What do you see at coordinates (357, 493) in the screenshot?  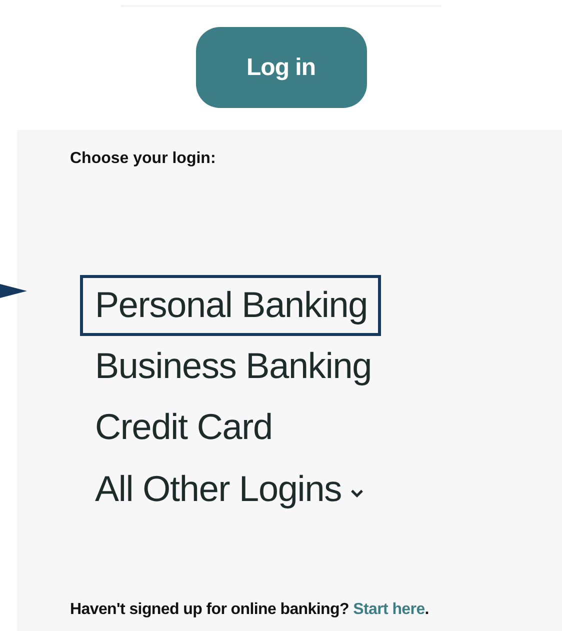 I see `chevron-down-icon` at bounding box center [357, 493].